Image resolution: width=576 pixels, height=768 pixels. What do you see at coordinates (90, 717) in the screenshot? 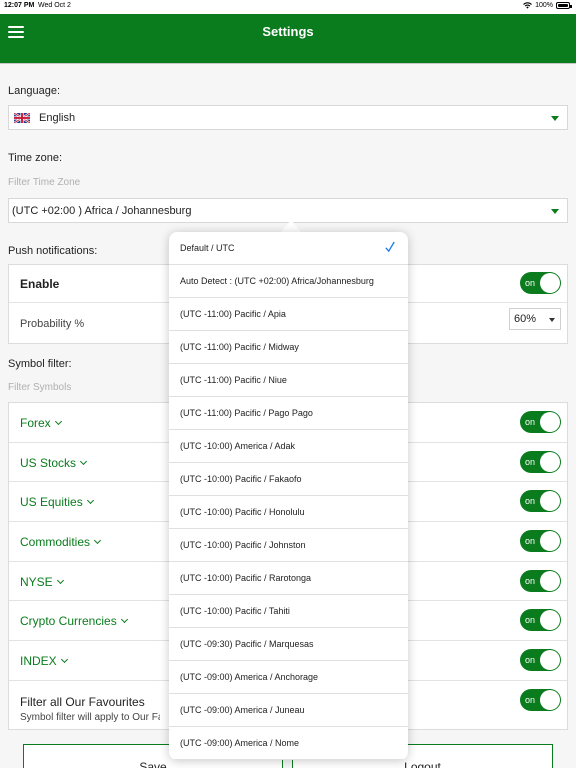
I see `favourites-desc: Symbol filter will apply to Our Fa` at bounding box center [90, 717].